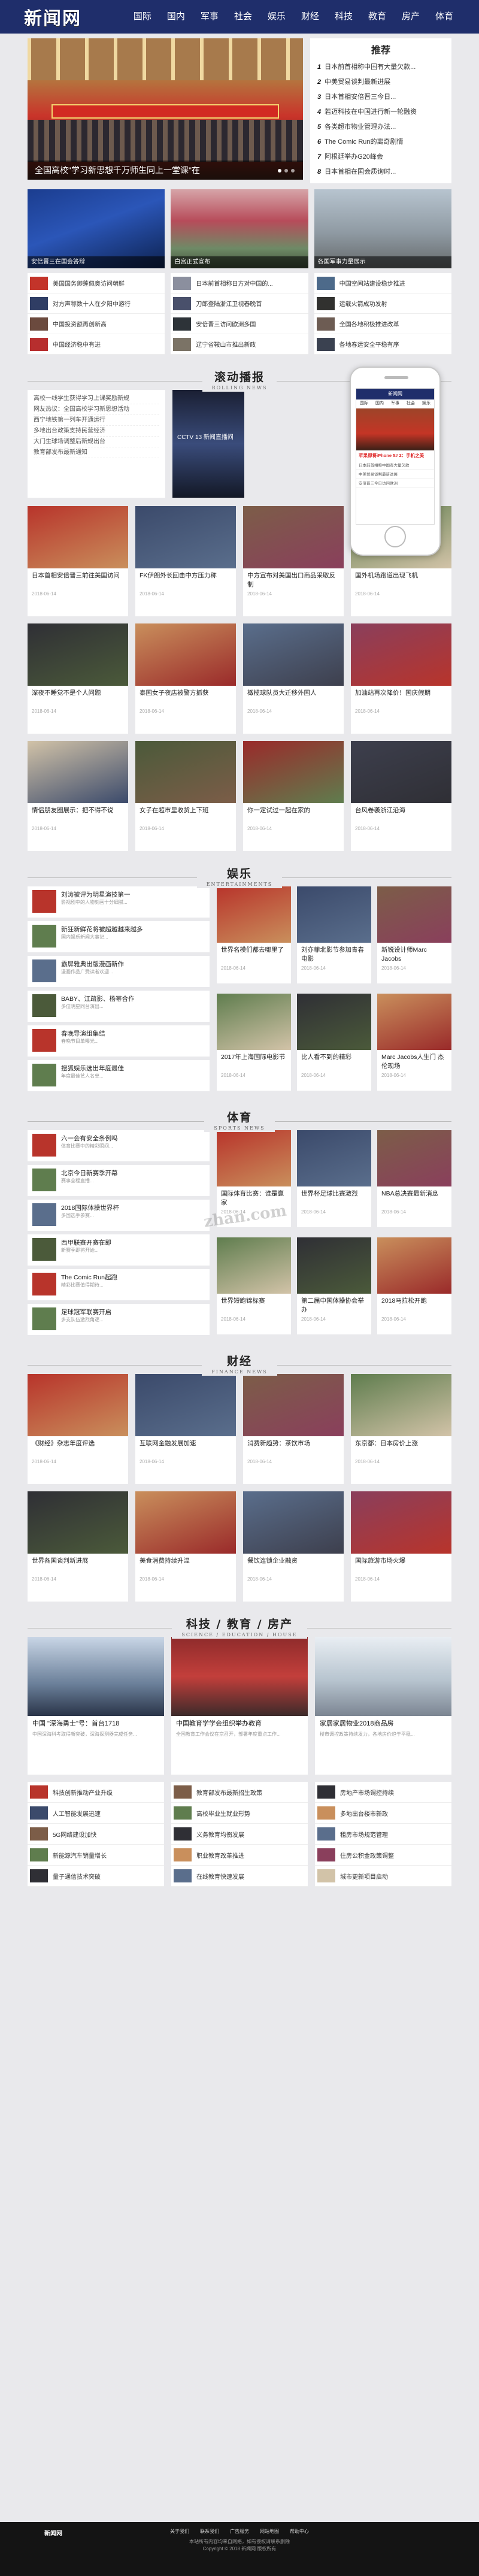  What do you see at coordinates (254, 1285) in the screenshot?
I see `news-card: 世界短跑锦标赛 2018-06-14` at bounding box center [254, 1285].